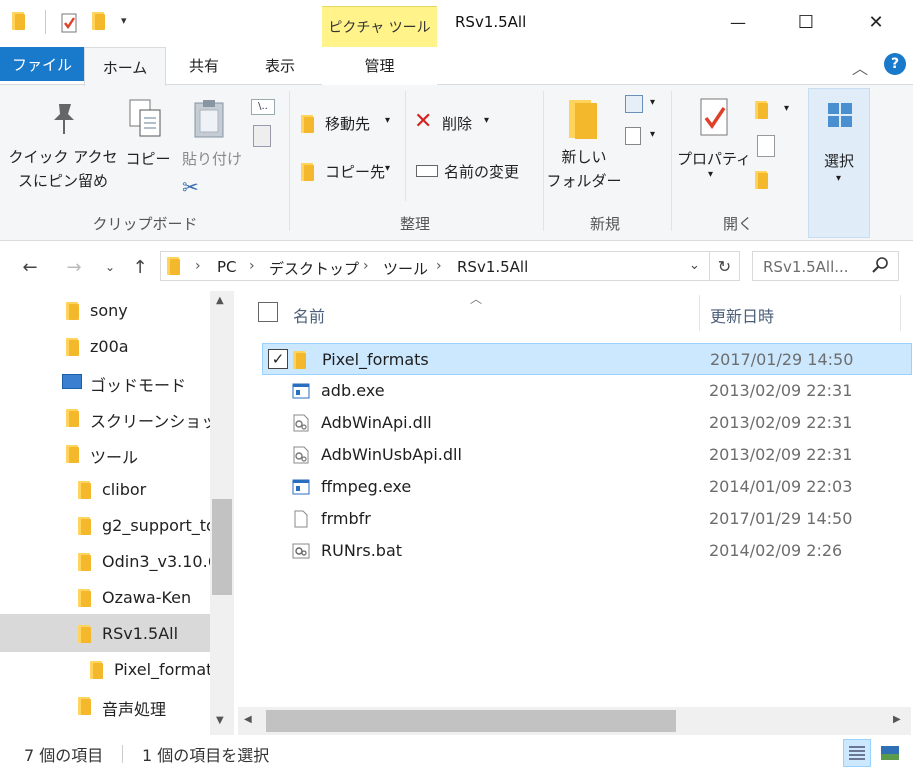 The width and height of the screenshot is (913, 770). What do you see at coordinates (587, 359) in the screenshot?
I see `file-row: ✓ Pixel_formats 2017/01/29 14:50` at bounding box center [587, 359].